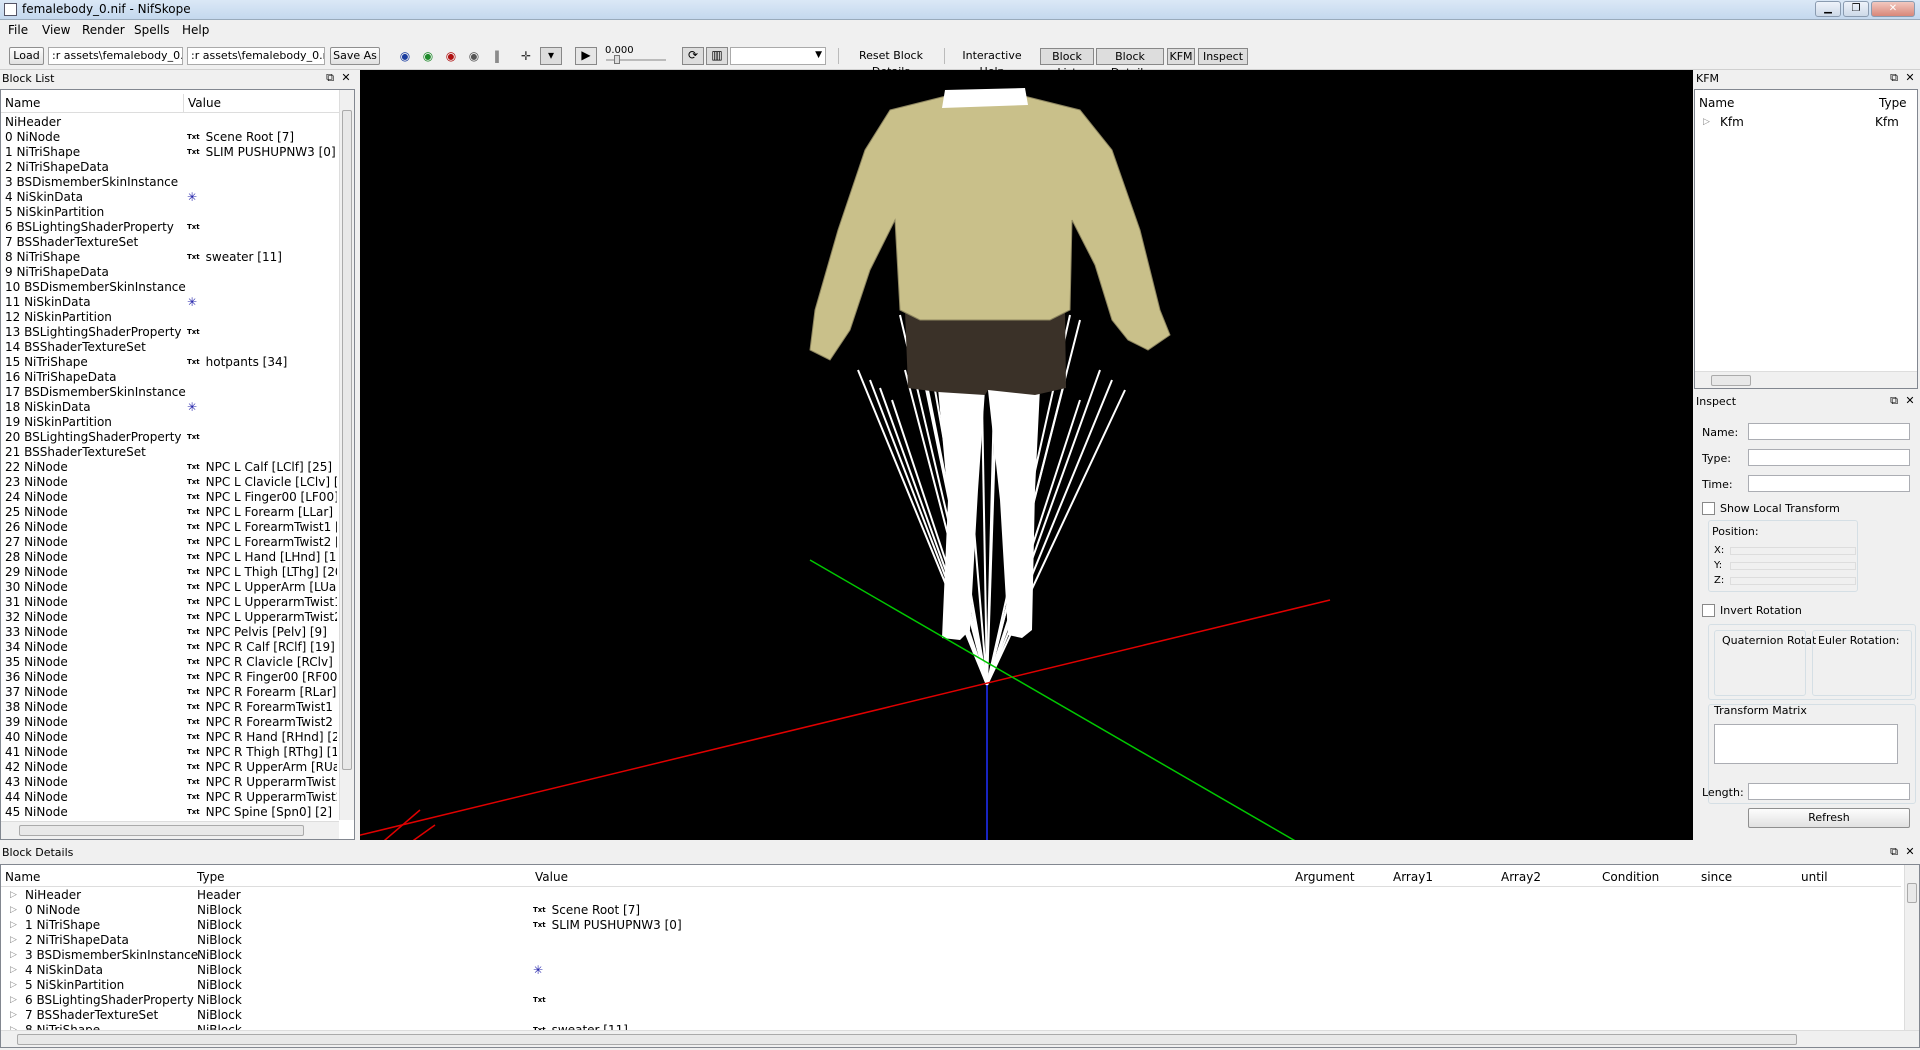 This screenshot has width=1920, height=1050. I want to click on refresh-button: Refresh, so click(1829, 818).